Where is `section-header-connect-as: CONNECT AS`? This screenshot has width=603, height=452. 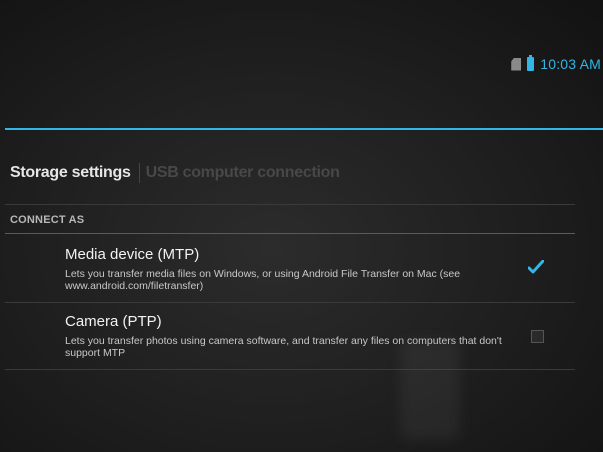 section-header-connect-as: CONNECT AS is located at coordinates (47, 220).